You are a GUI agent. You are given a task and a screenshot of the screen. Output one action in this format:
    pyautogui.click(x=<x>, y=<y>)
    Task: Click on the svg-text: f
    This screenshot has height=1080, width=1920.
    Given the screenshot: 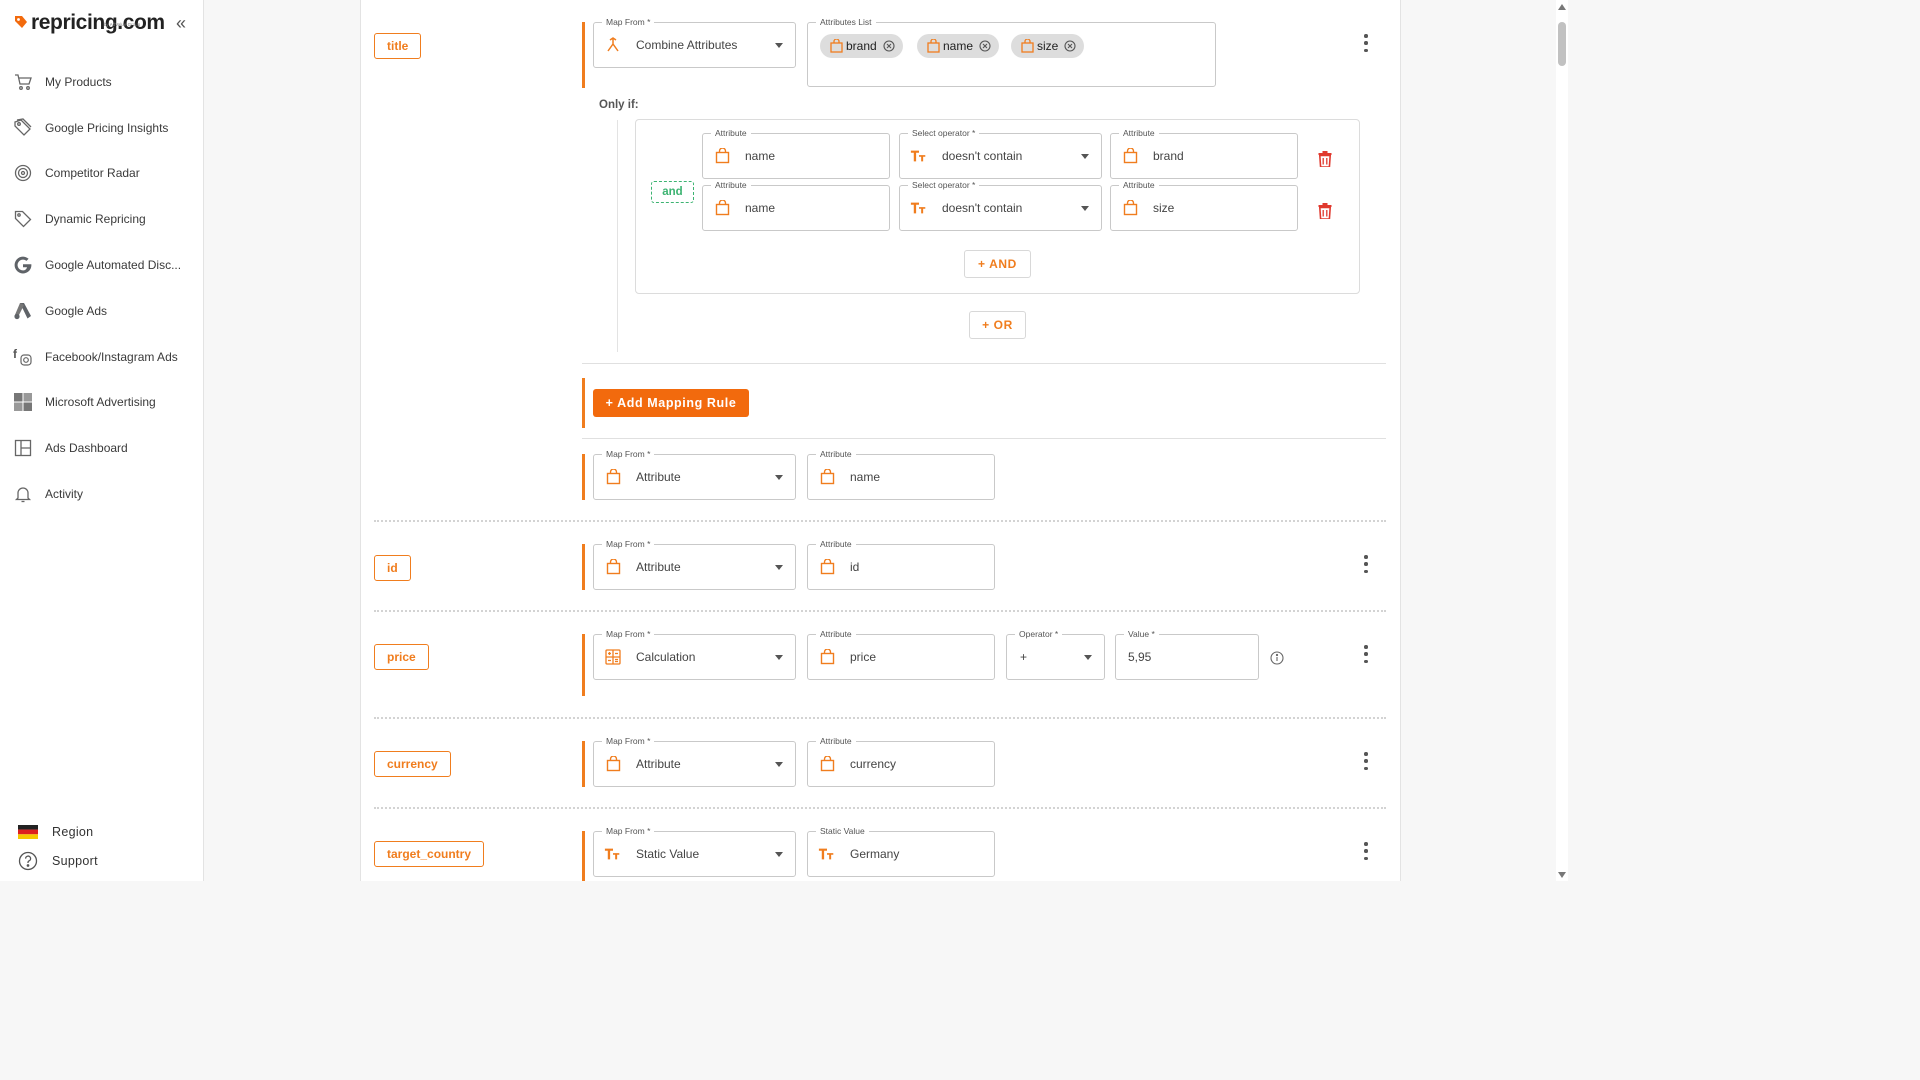 What is the action you would take?
    pyautogui.click(x=15, y=354)
    